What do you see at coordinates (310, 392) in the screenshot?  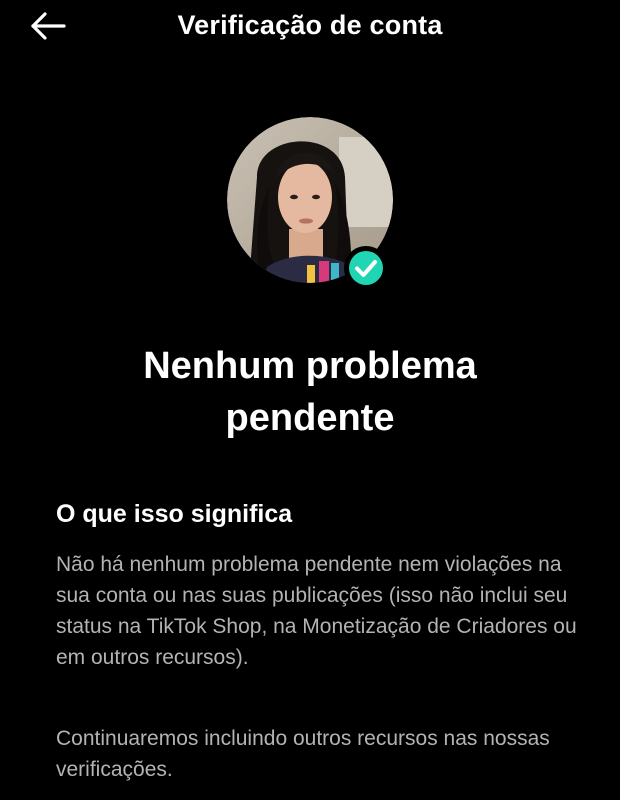 I see `status-headline: Nenhum problema pendente` at bounding box center [310, 392].